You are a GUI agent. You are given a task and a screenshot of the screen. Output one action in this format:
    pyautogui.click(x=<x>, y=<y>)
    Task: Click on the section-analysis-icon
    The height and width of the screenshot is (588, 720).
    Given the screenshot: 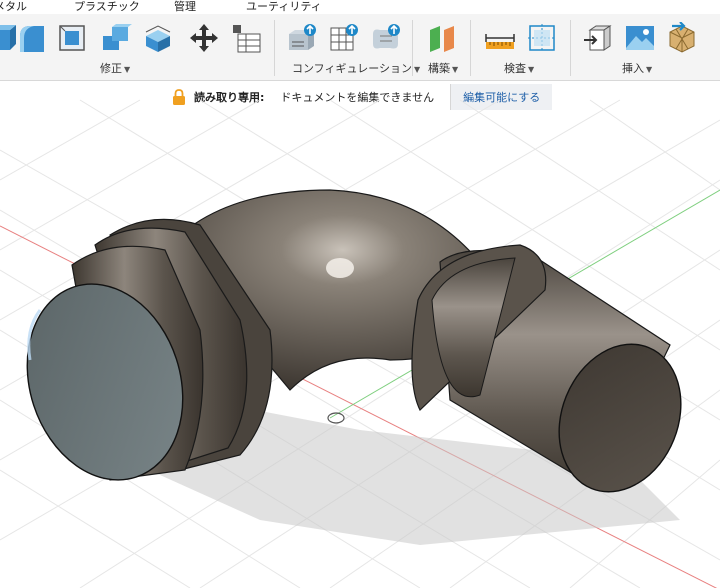 What is the action you would take?
    pyautogui.click(x=542, y=38)
    